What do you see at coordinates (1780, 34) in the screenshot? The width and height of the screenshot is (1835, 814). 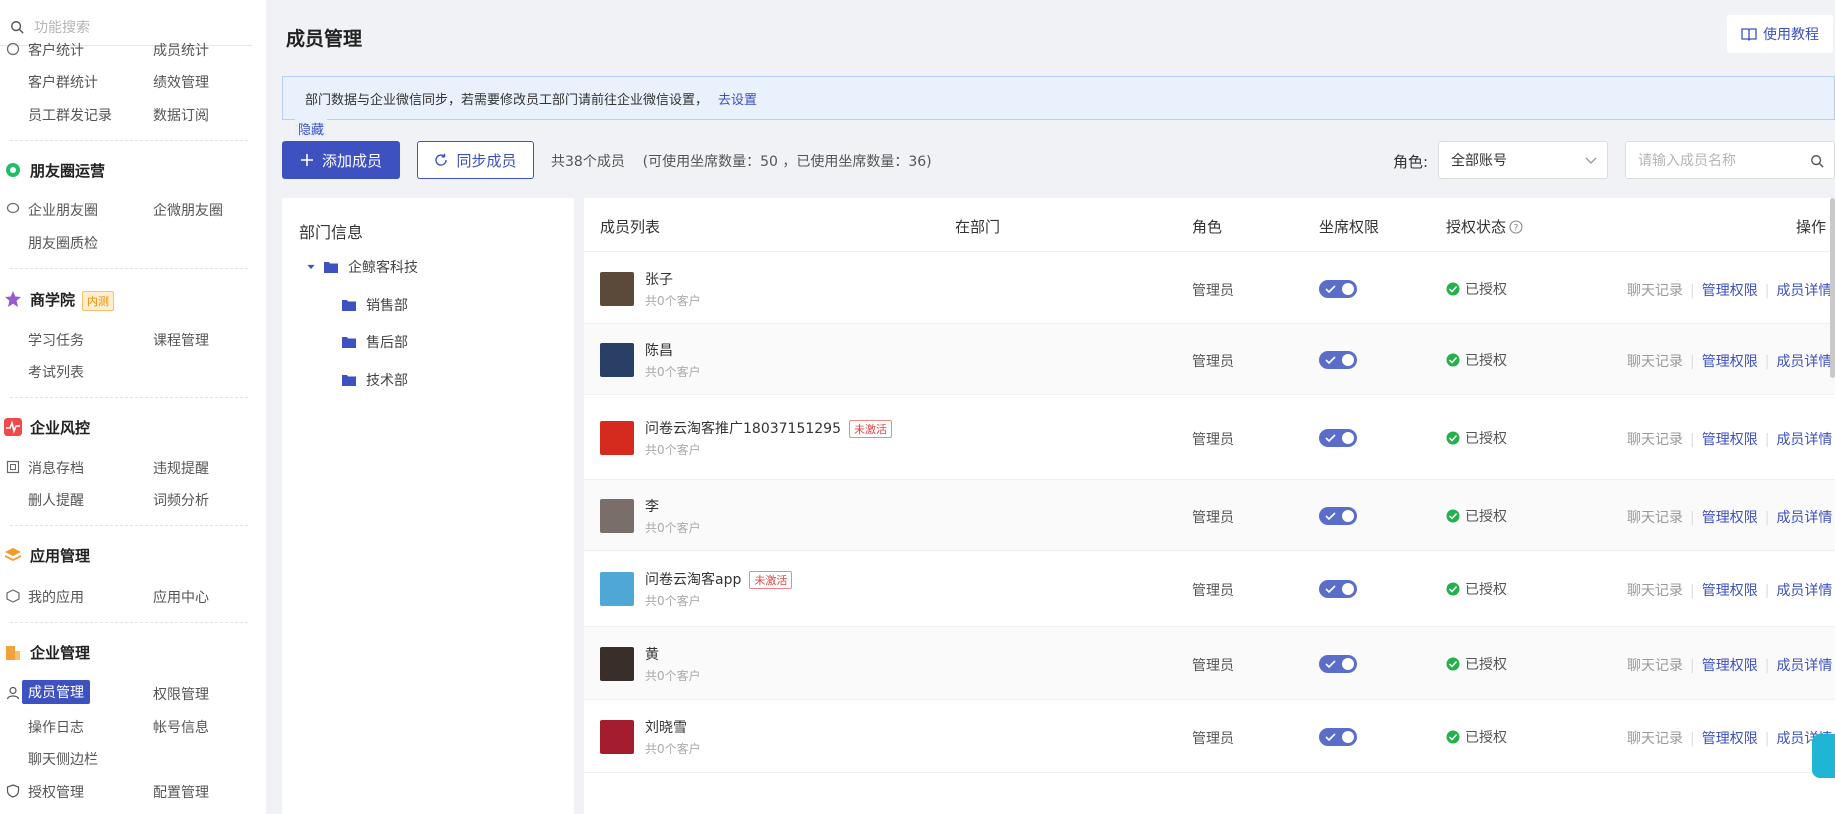 I see `tutorial-button: 使用教程` at bounding box center [1780, 34].